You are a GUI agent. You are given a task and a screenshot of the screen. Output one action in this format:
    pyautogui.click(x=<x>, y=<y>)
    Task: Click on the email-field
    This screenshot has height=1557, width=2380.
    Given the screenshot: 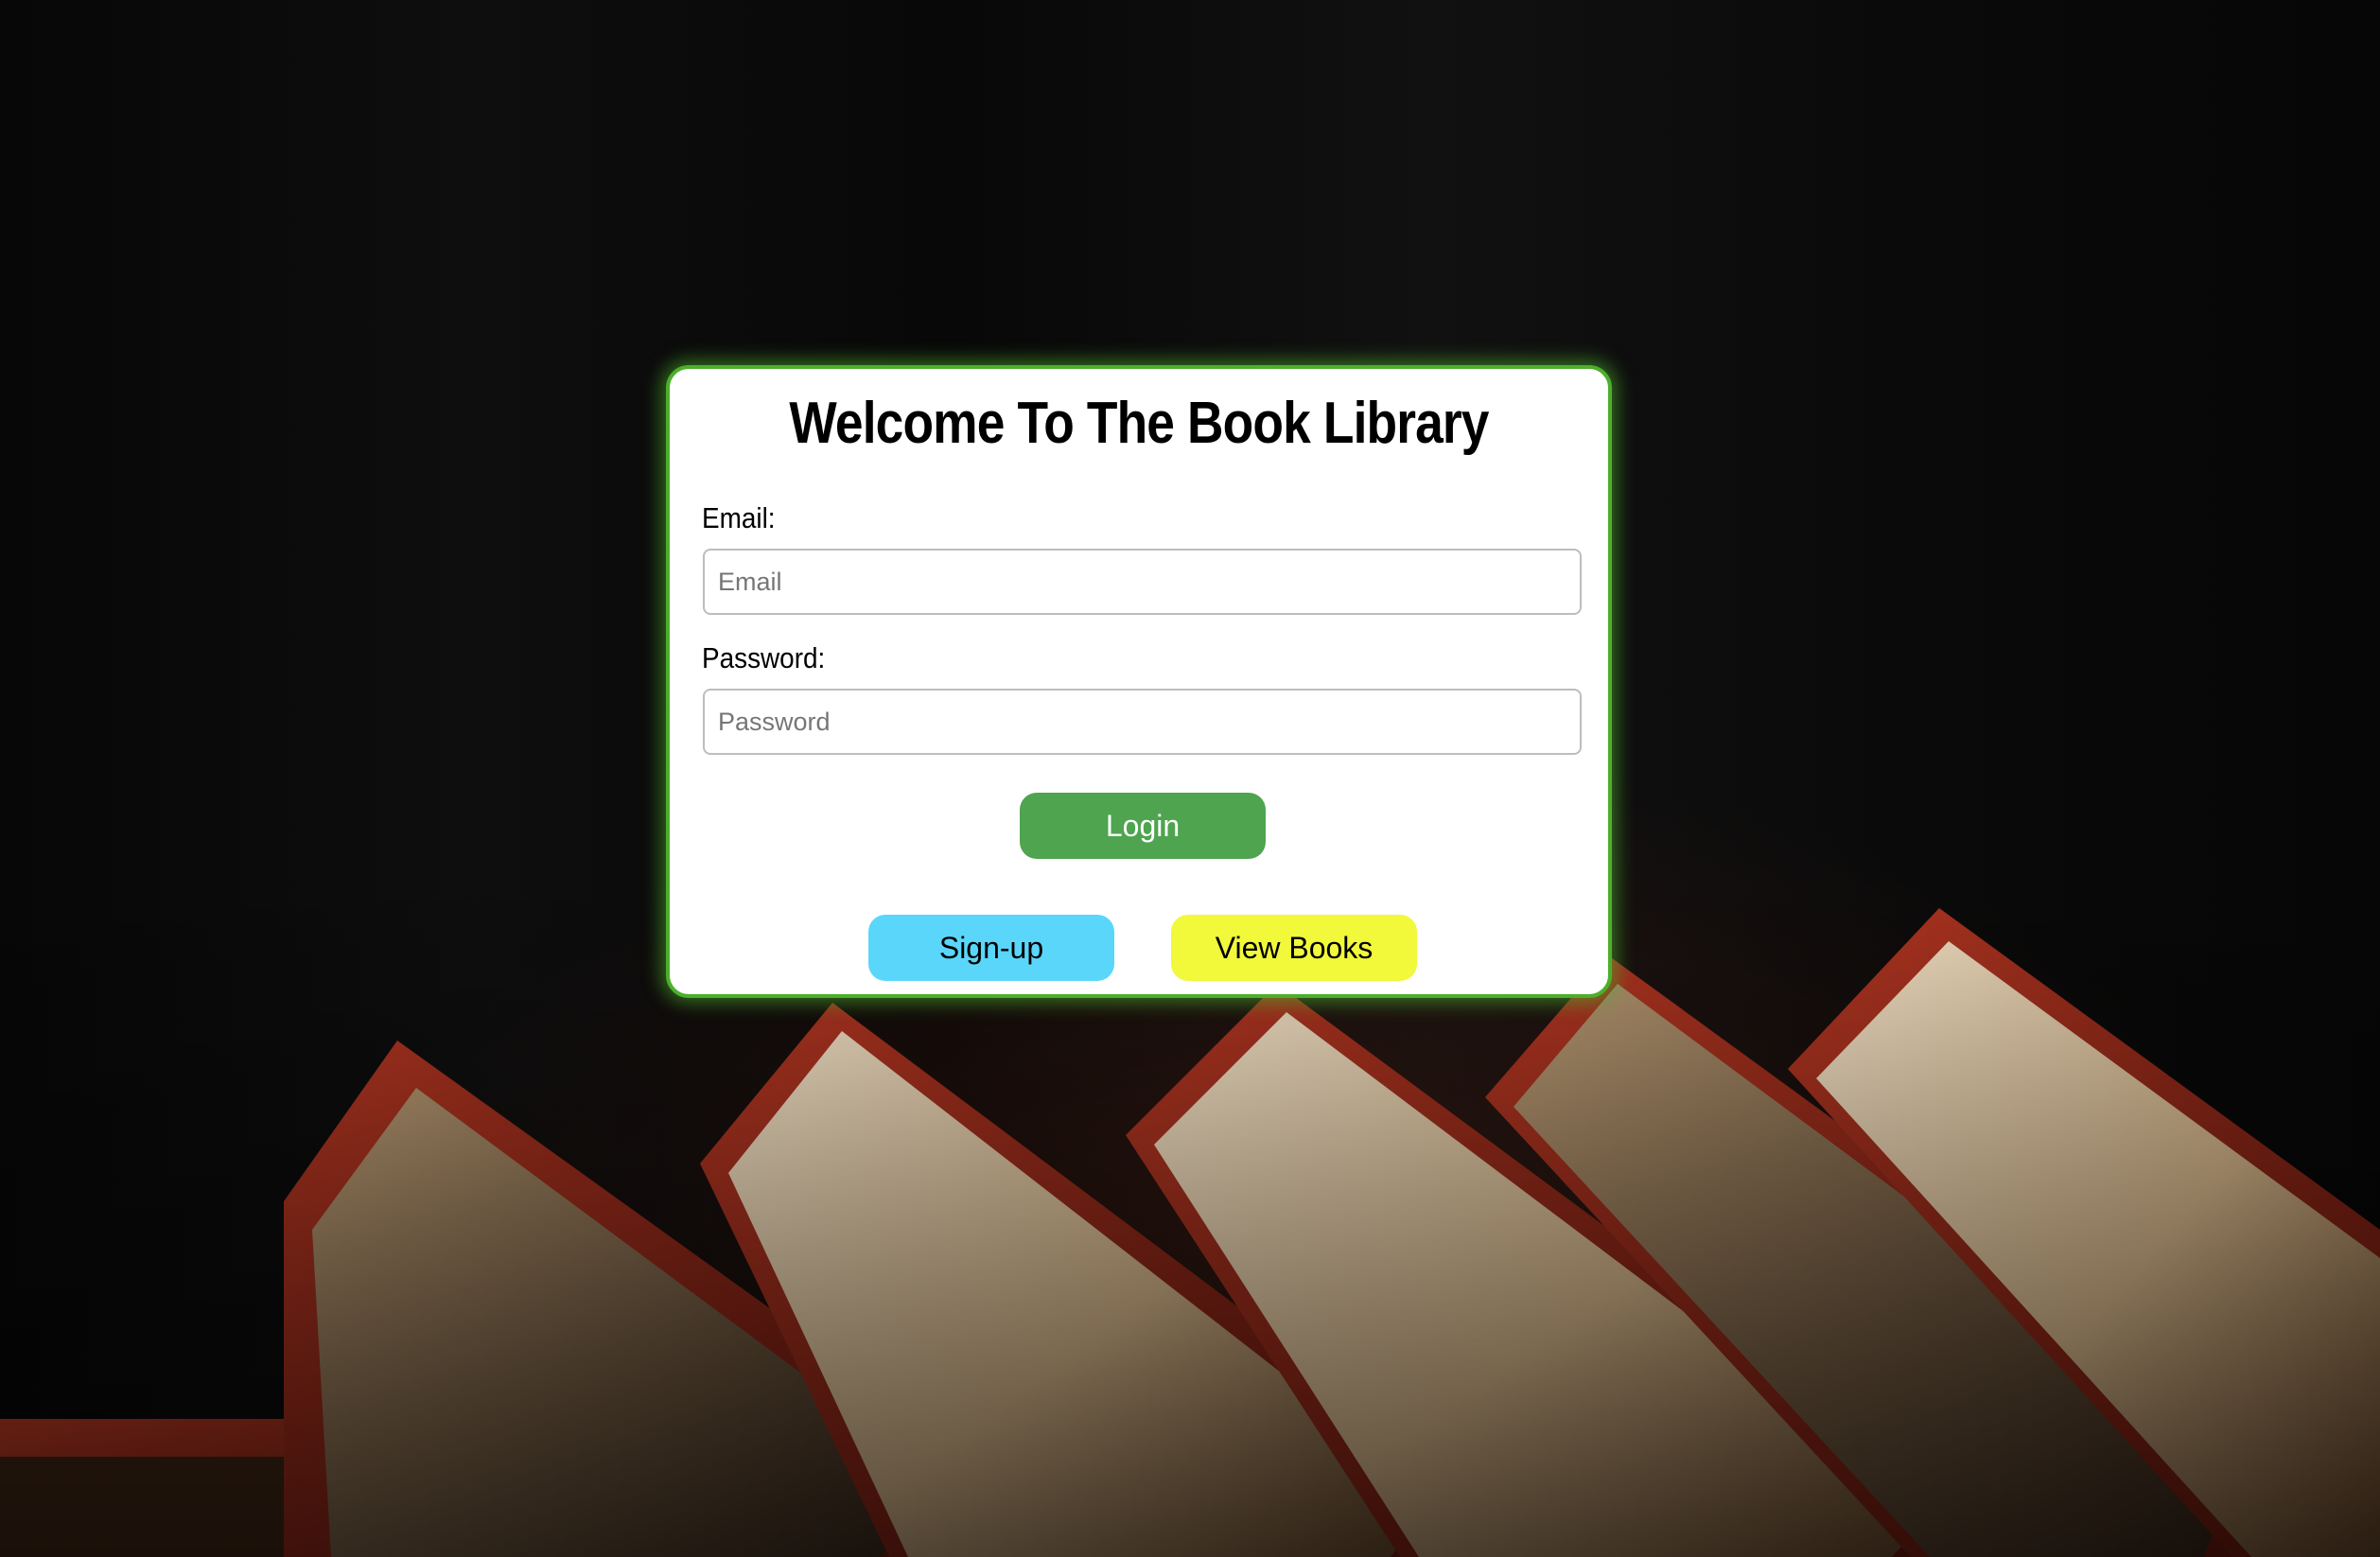 What is the action you would take?
    pyautogui.click(x=1142, y=582)
    